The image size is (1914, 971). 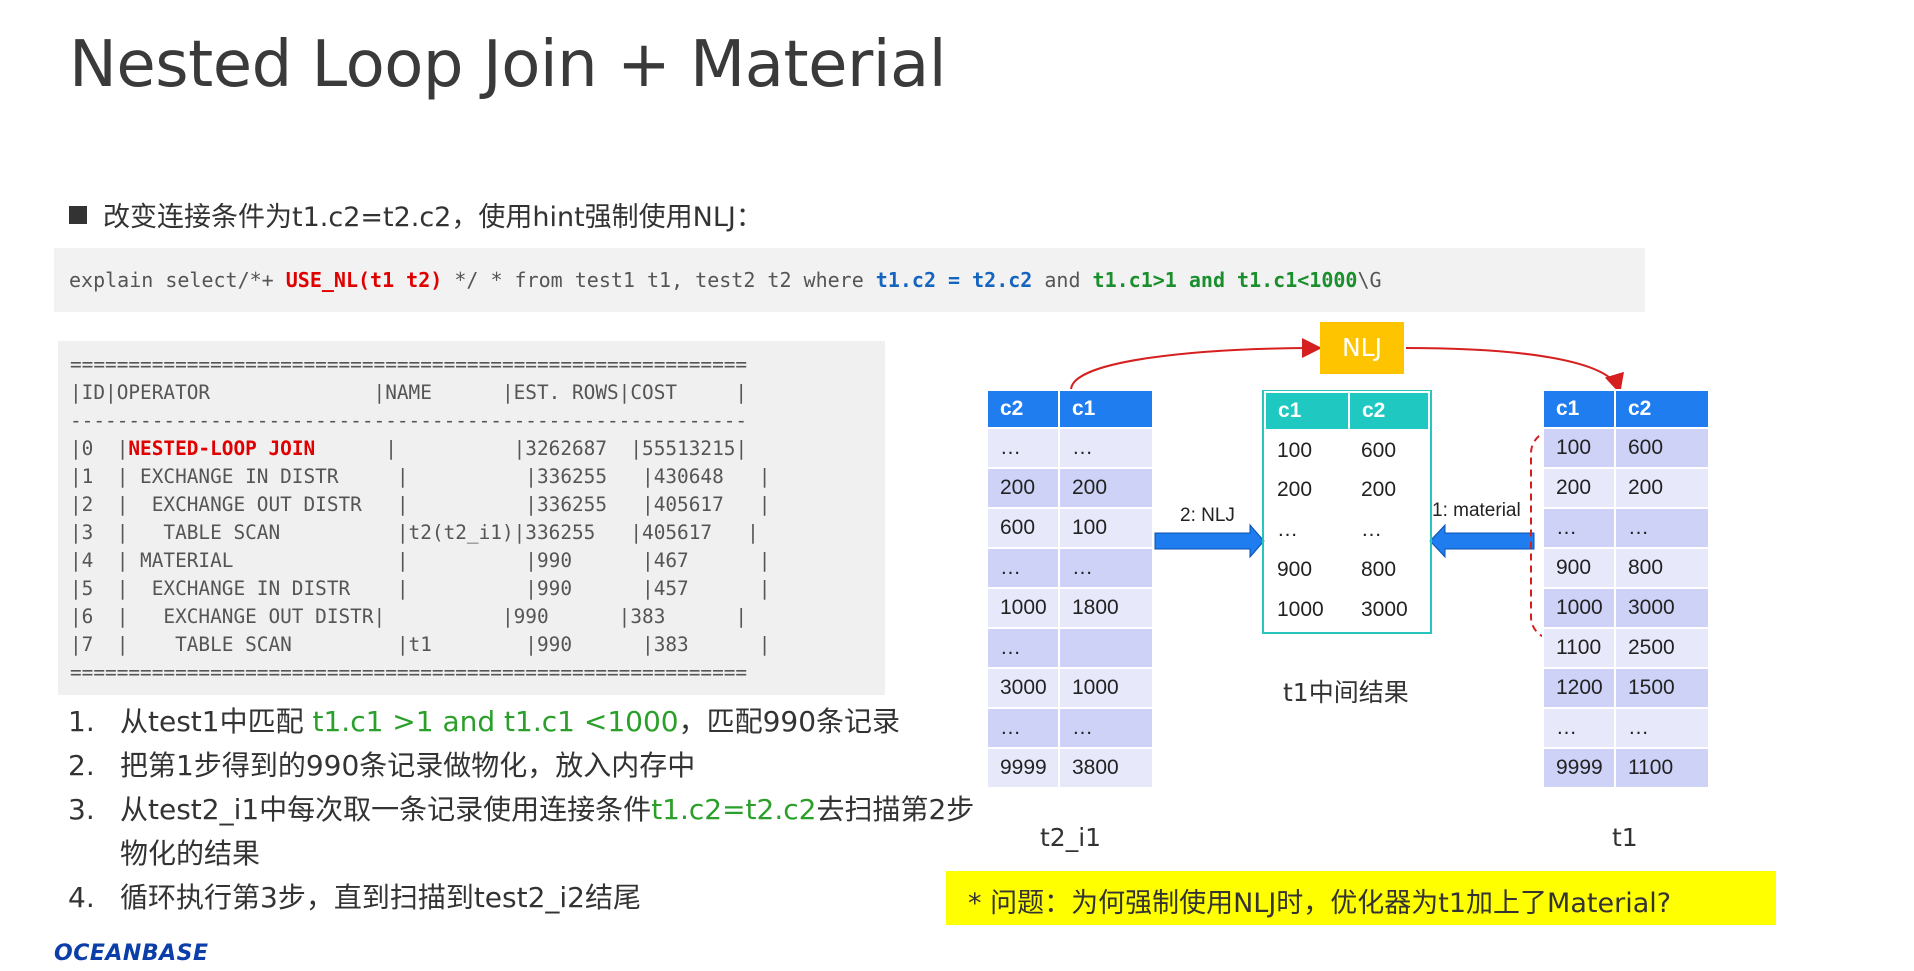 What do you see at coordinates (1346, 692) in the screenshot?
I see `intermediate-caption: t1中间结果` at bounding box center [1346, 692].